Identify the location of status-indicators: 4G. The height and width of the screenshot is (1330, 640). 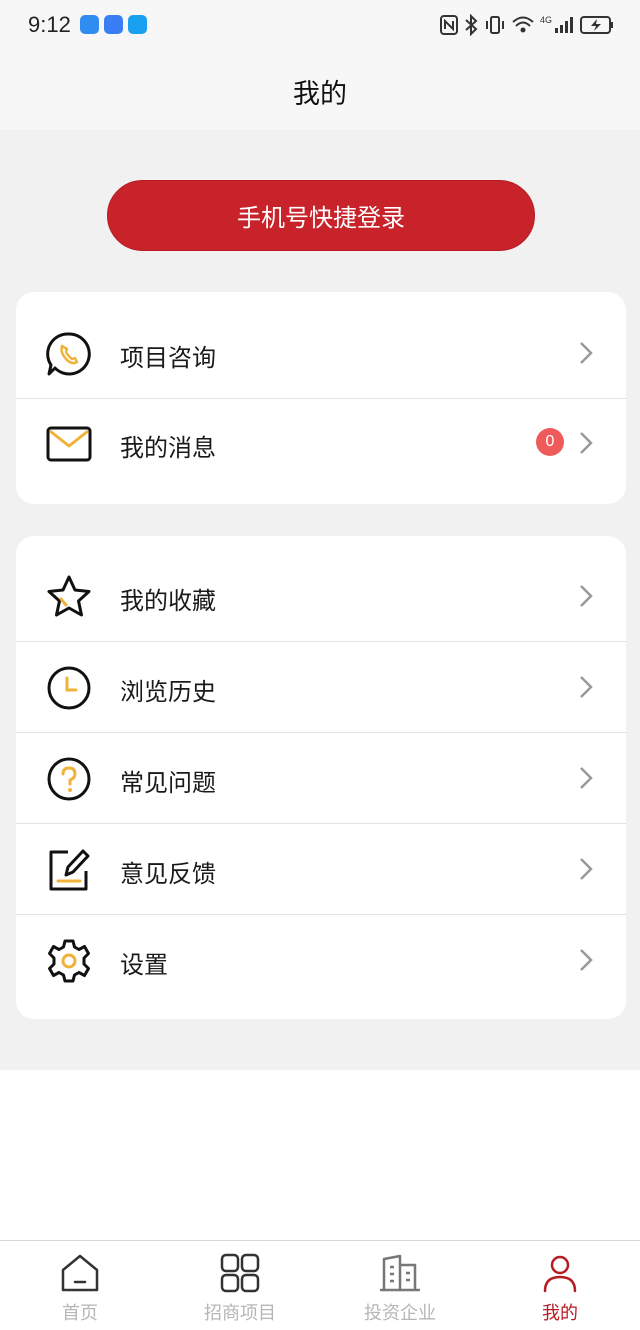
(526, 25).